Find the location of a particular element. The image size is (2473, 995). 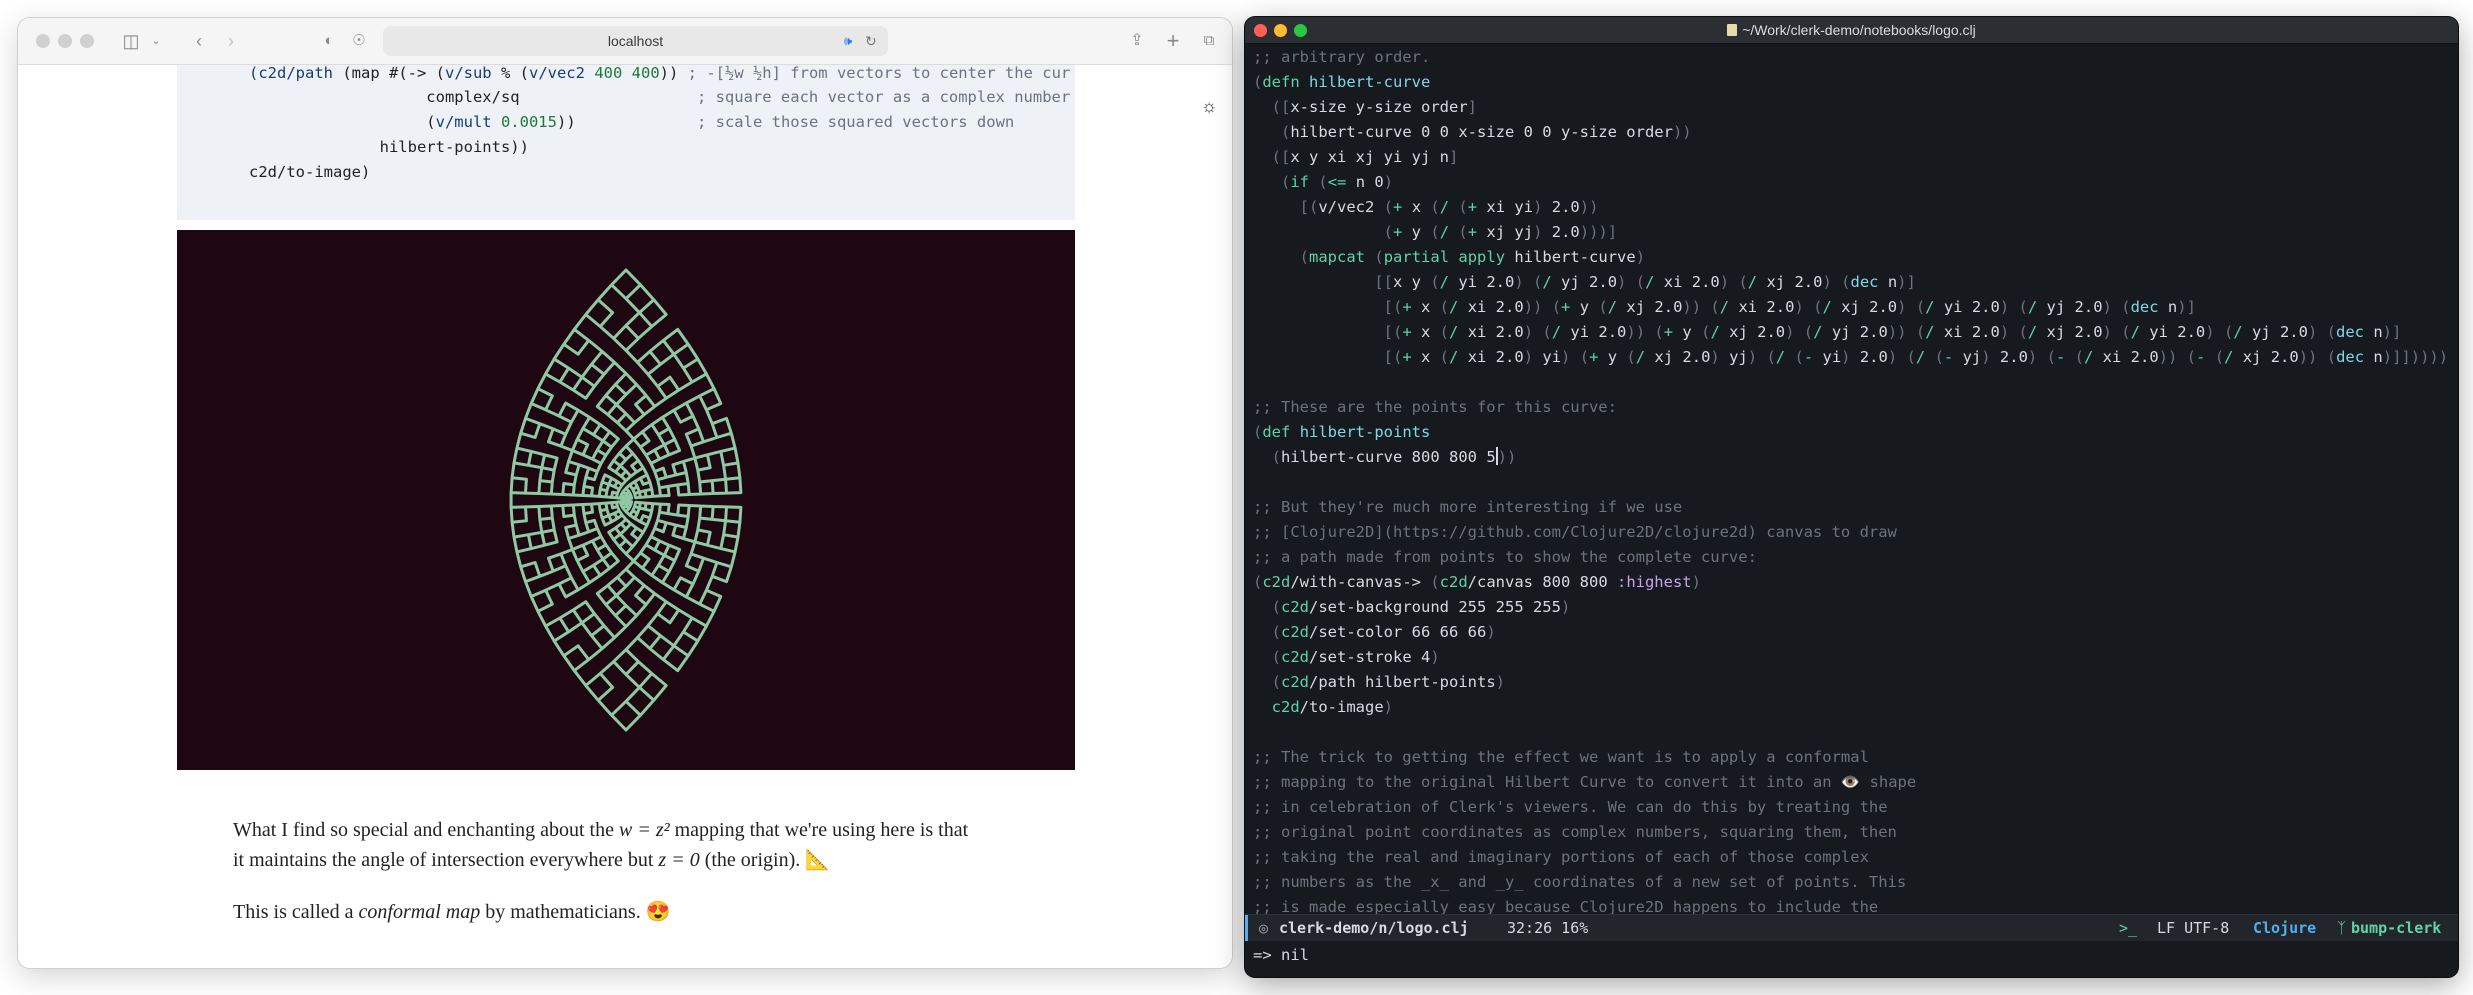

git-branch: bump-clerk is located at coordinates (2396, 928).